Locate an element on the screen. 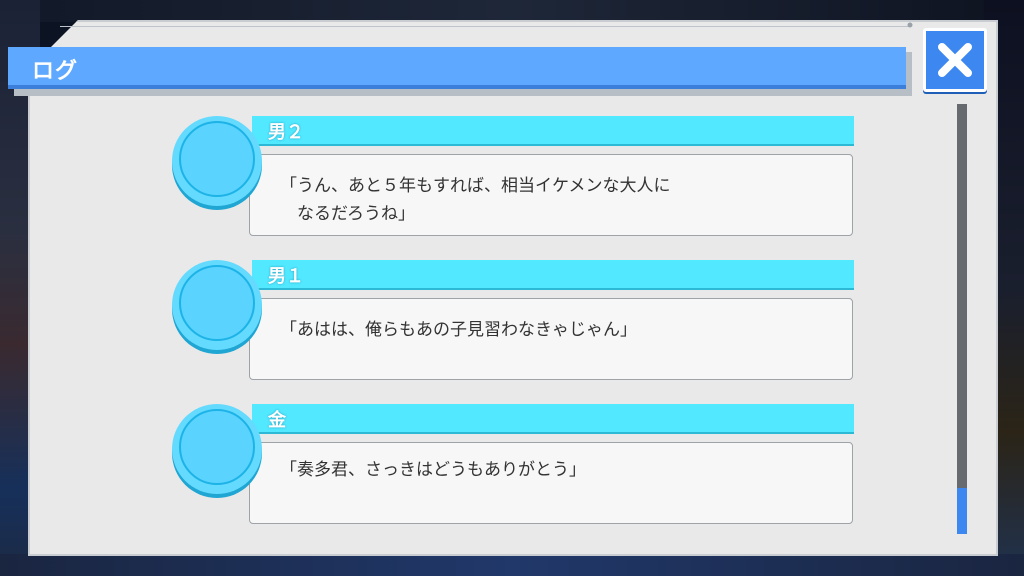 The width and height of the screenshot is (1024, 576). speaker-name-bar: 金 is located at coordinates (553, 418).